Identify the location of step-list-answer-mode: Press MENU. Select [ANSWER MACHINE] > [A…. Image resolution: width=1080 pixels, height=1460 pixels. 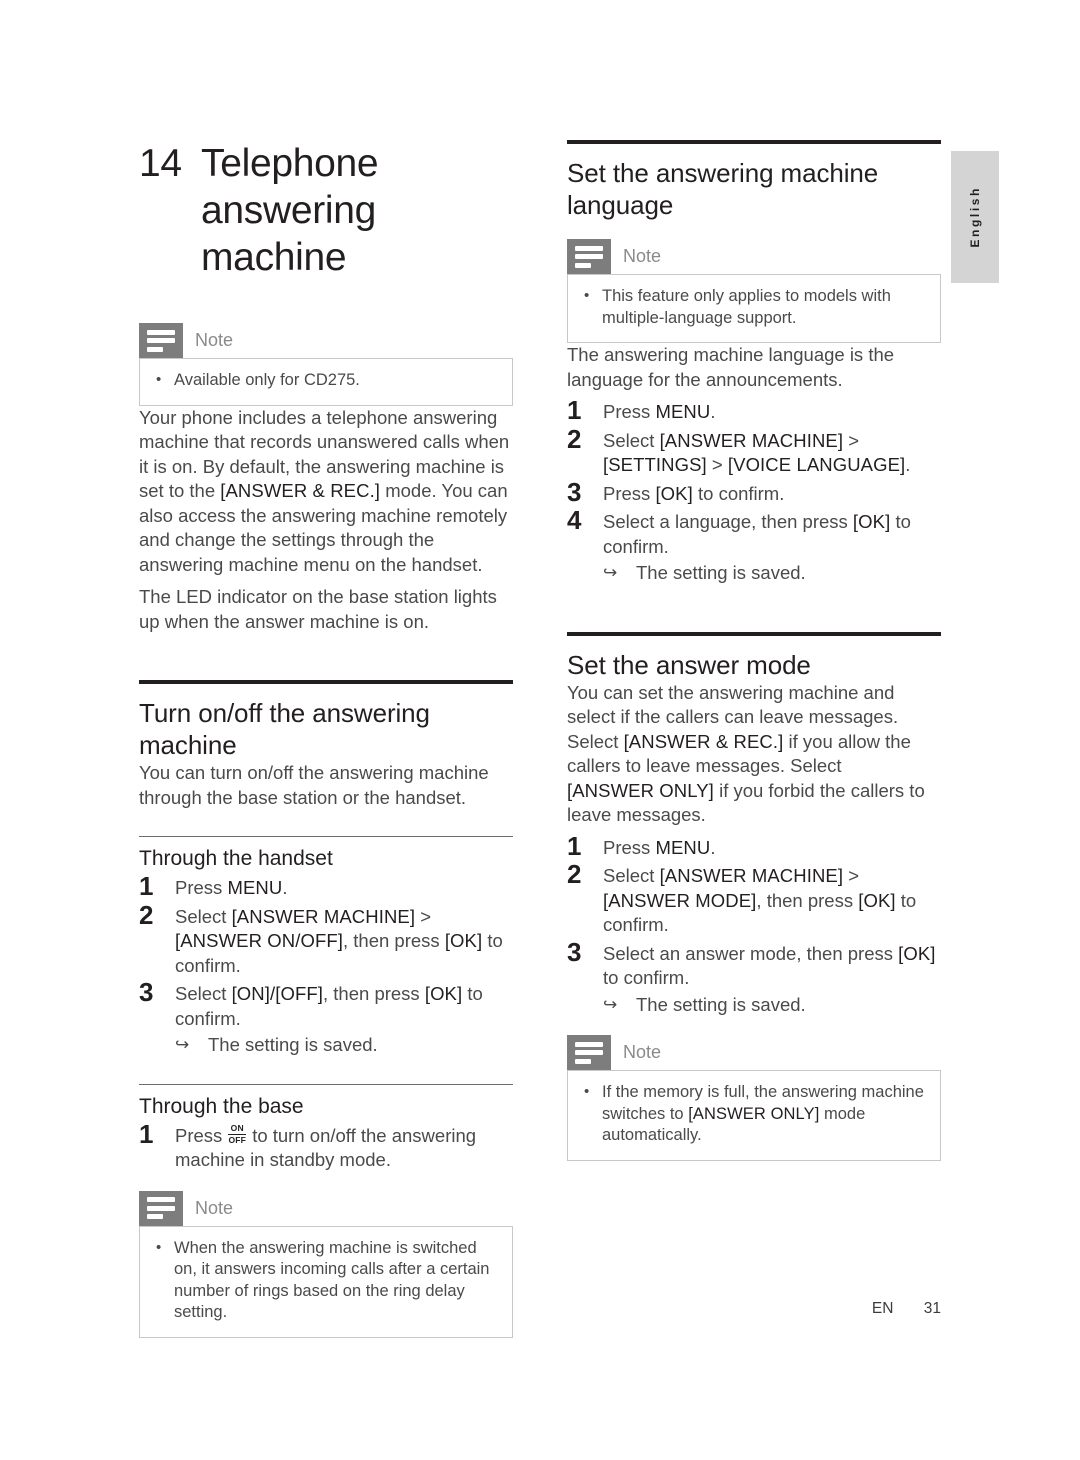
(754, 925).